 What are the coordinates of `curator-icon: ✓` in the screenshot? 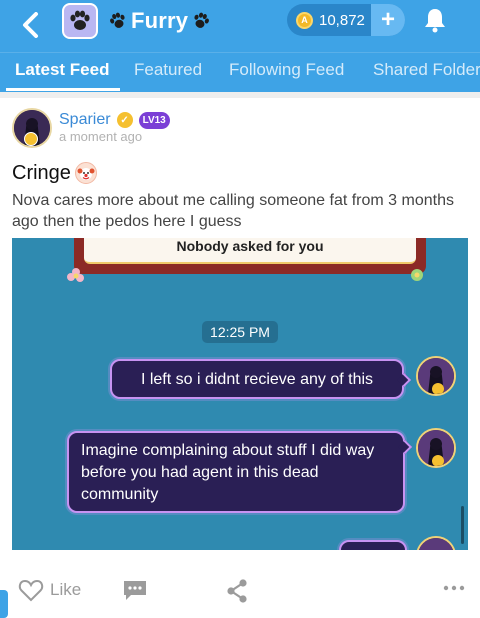 It's located at (124, 120).